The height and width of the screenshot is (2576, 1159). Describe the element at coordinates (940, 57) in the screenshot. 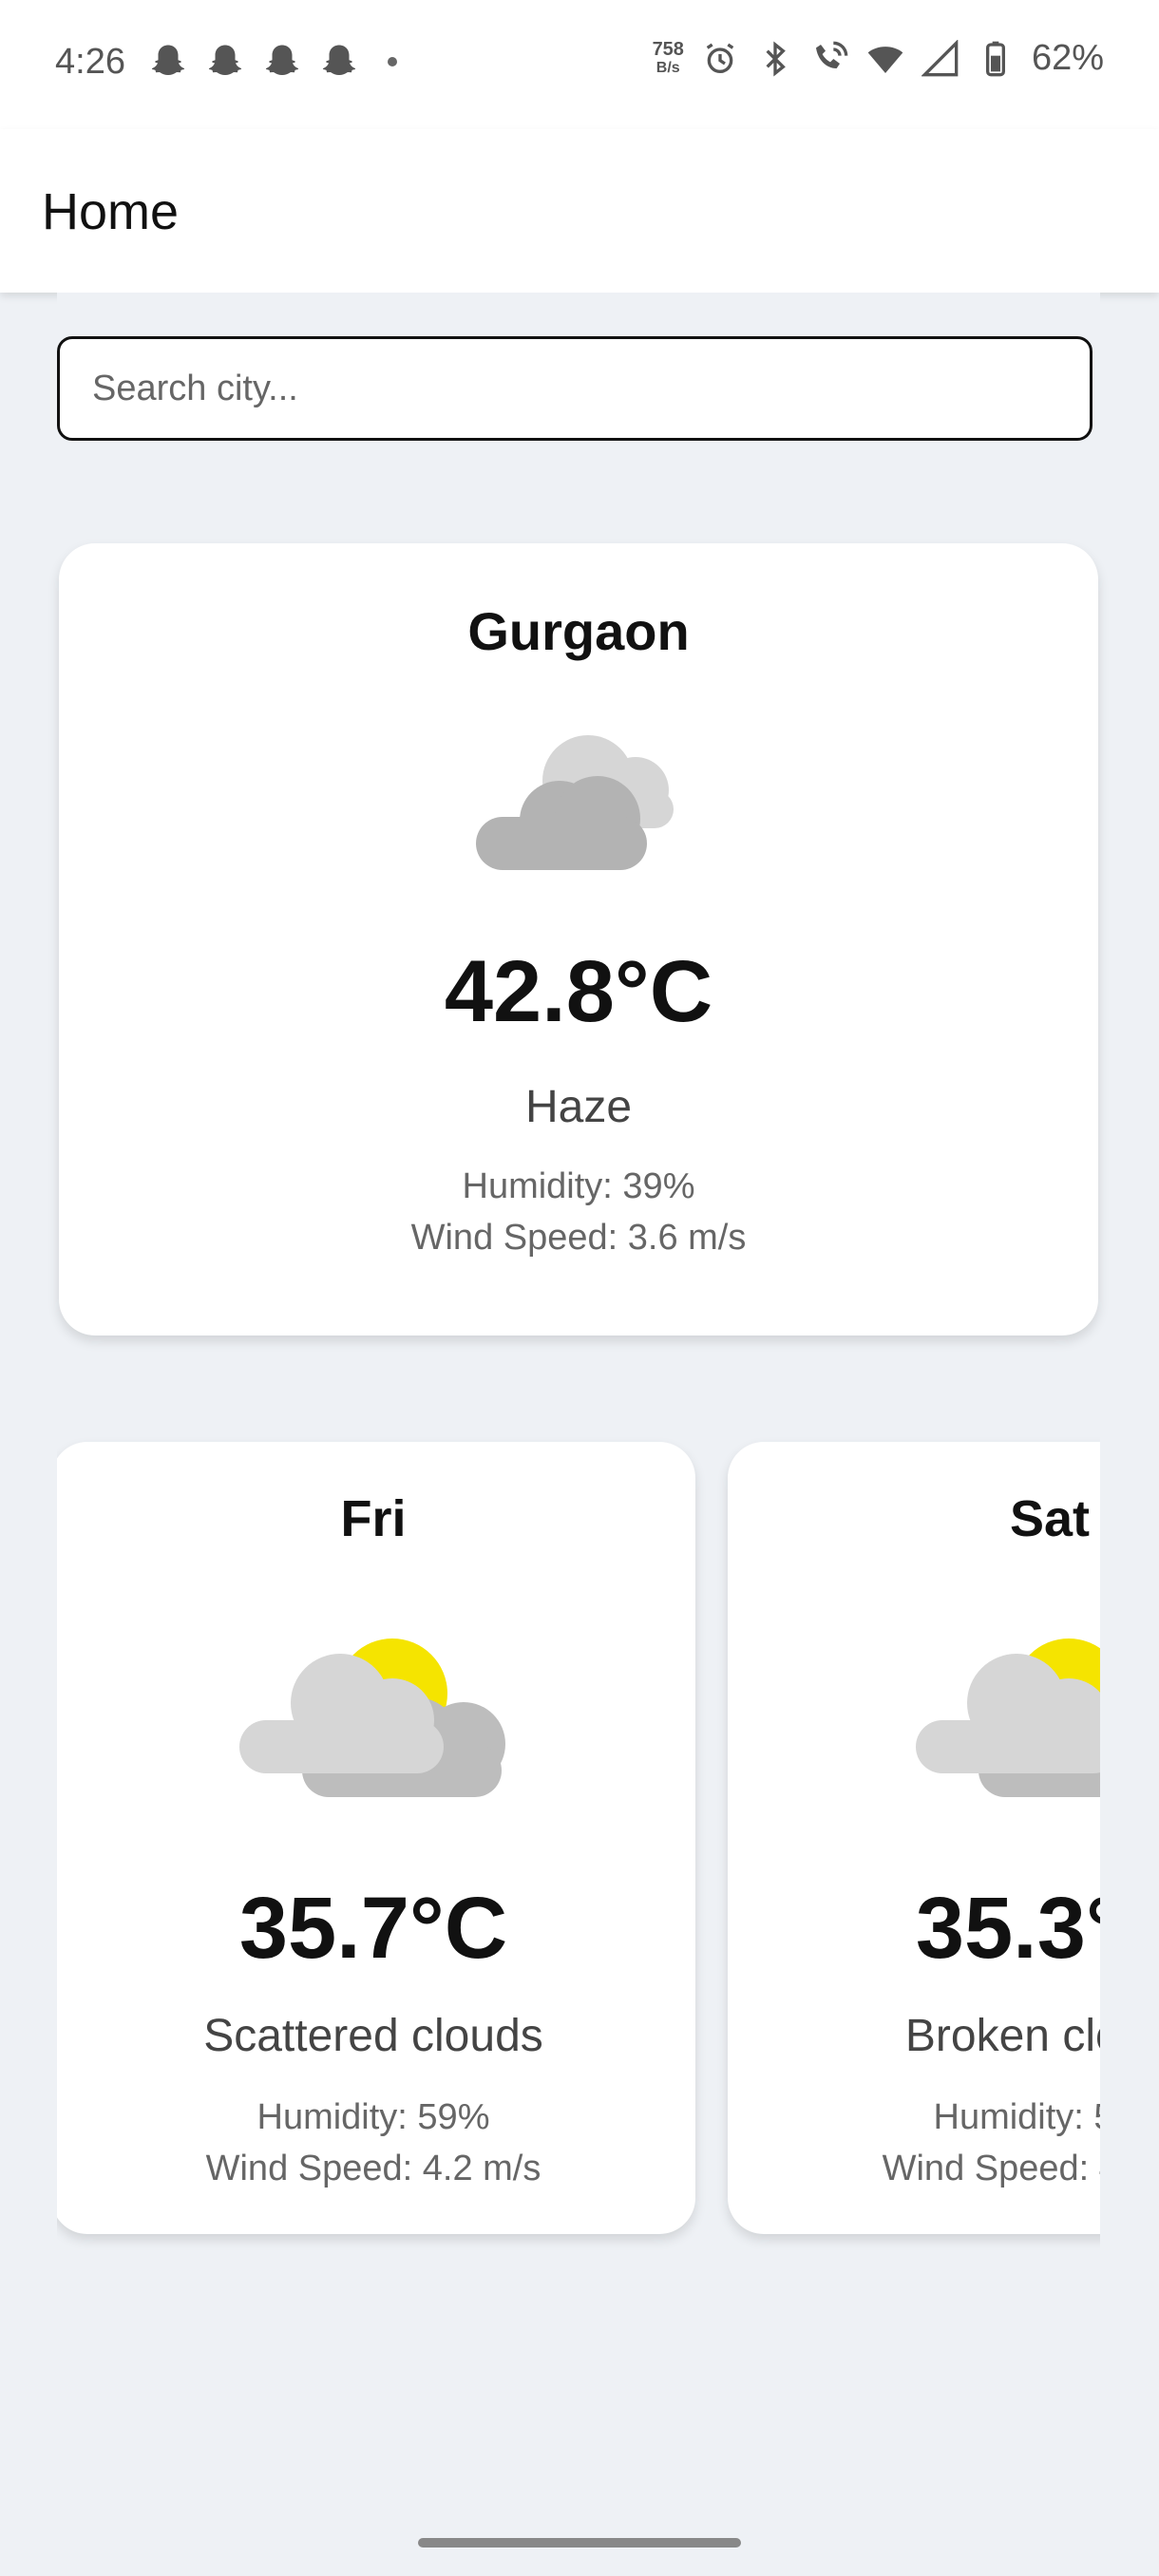

I see `signal-icon` at that location.